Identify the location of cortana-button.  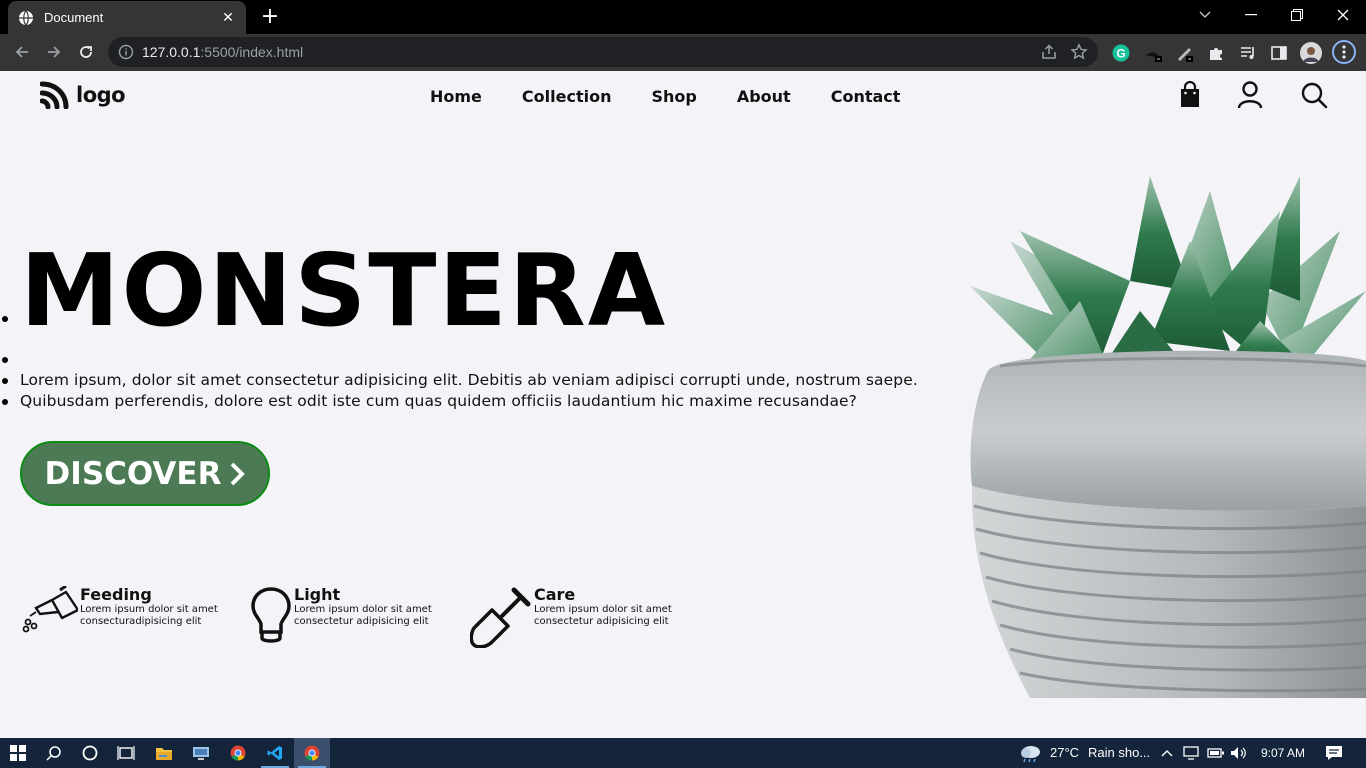
(90, 753).